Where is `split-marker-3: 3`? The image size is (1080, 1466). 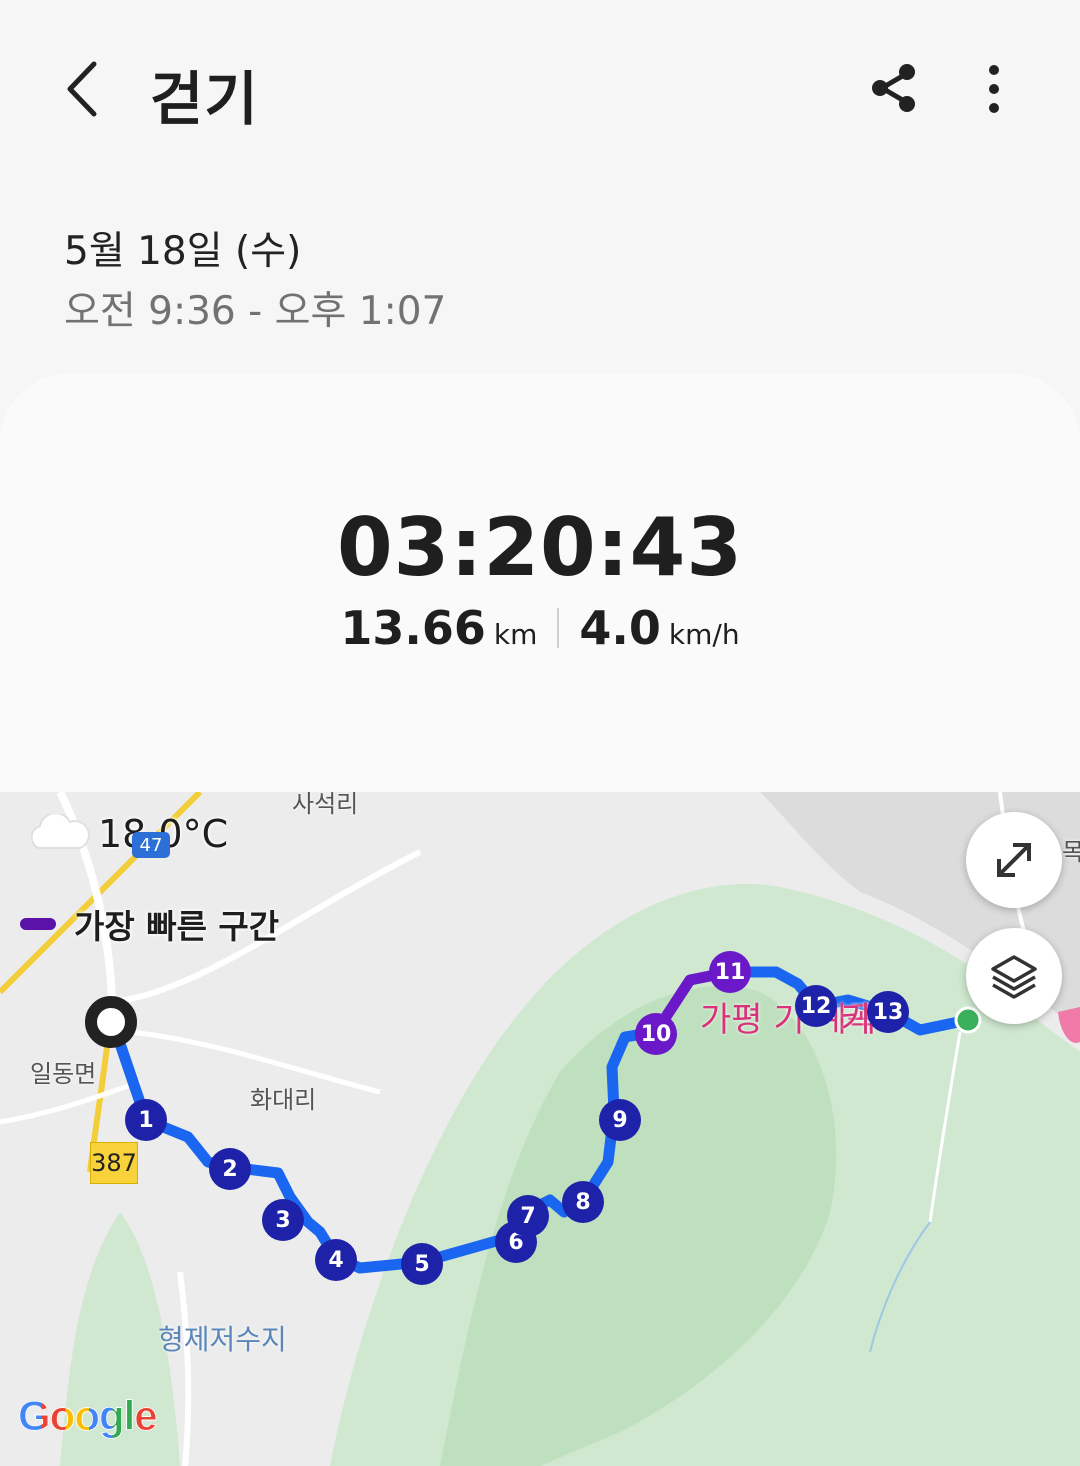 split-marker-3: 3 is located at coordinates (283, 1220).